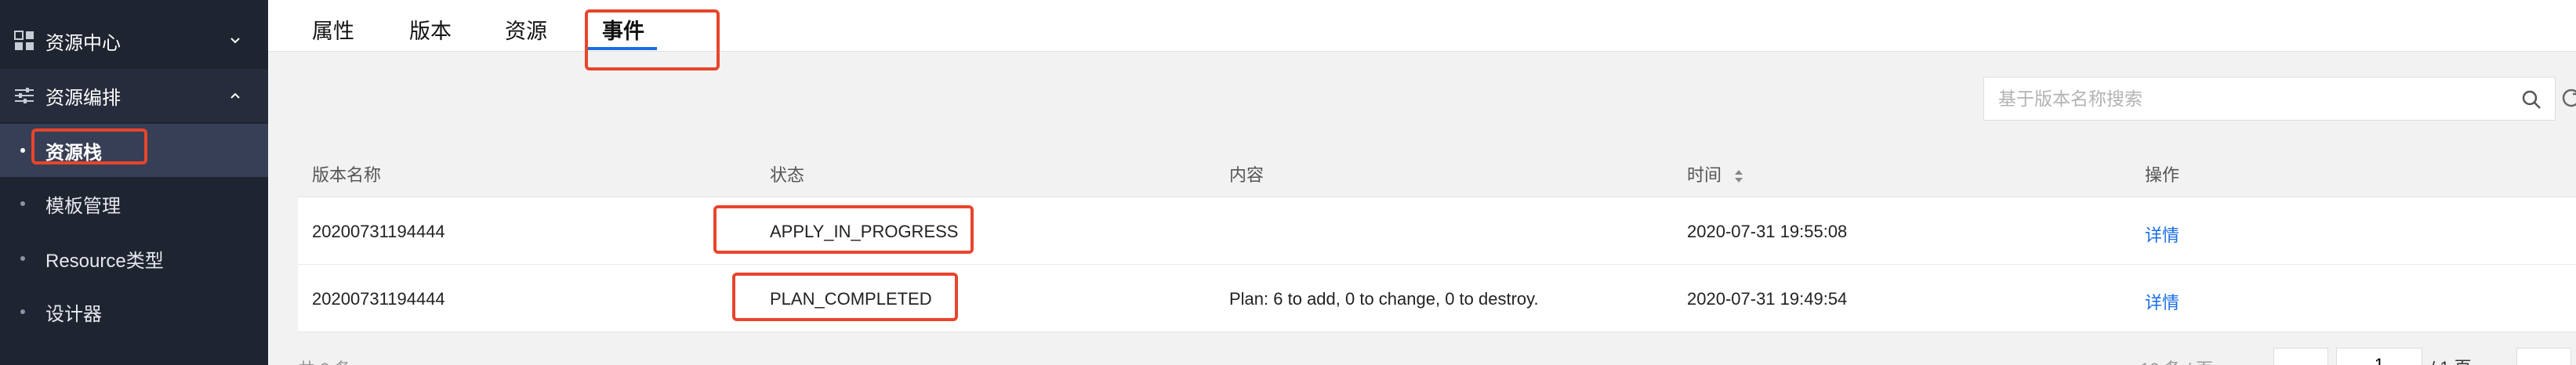 The height and width of the screenshot is (365, 2576). Describe the element at coordinates (235, 41) in the screenshot. I see `chevron-down-icon` at that location.